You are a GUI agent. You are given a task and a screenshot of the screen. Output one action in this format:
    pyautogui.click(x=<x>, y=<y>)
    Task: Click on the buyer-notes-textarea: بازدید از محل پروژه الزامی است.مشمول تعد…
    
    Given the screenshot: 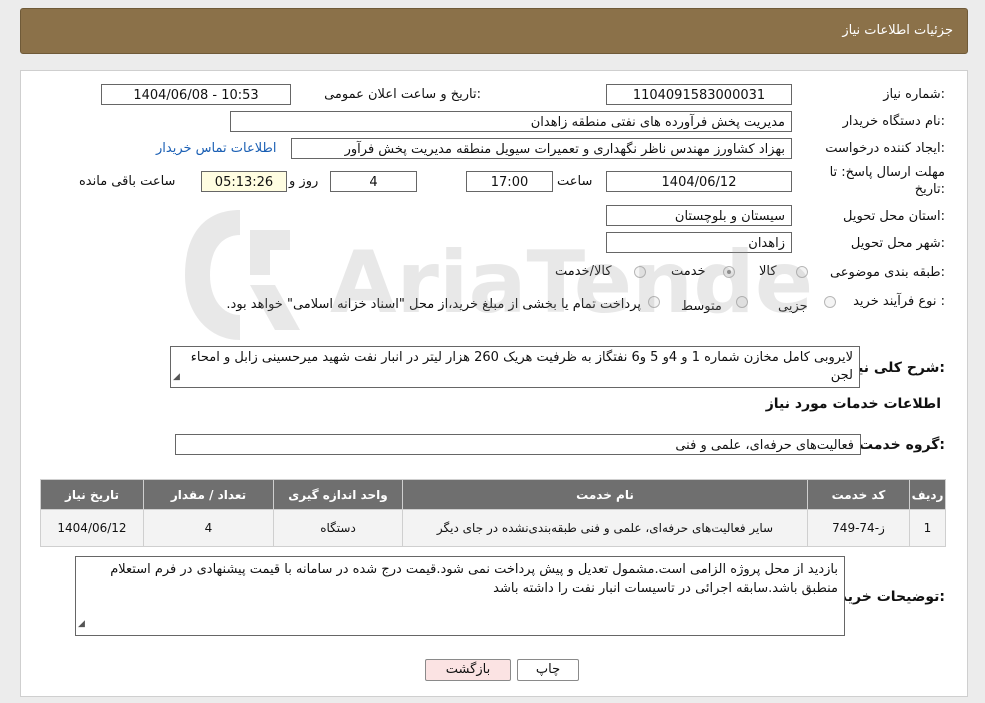 What is the action you would take?
    pyautogui.click(x=460, y=596)
    